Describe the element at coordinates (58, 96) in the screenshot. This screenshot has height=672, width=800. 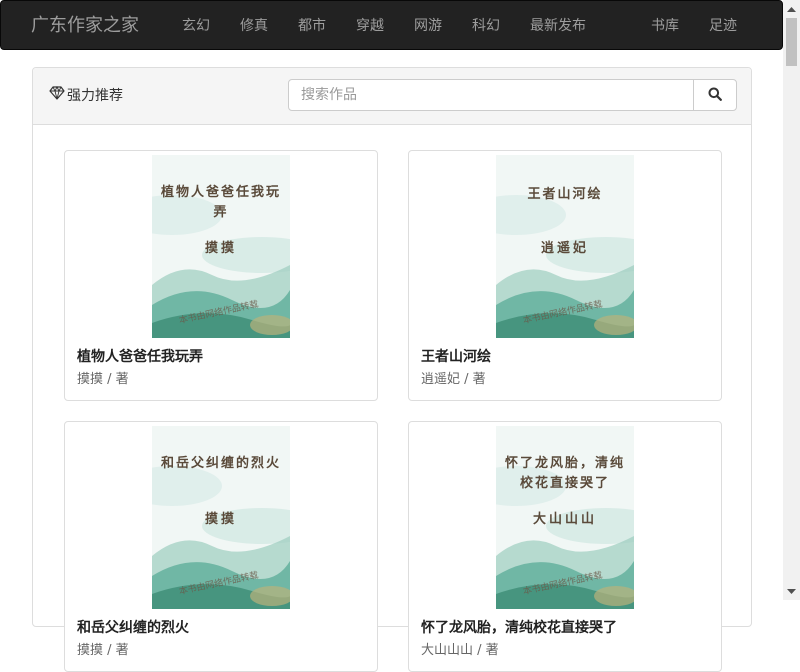
I see `diamond-icon` at that location.